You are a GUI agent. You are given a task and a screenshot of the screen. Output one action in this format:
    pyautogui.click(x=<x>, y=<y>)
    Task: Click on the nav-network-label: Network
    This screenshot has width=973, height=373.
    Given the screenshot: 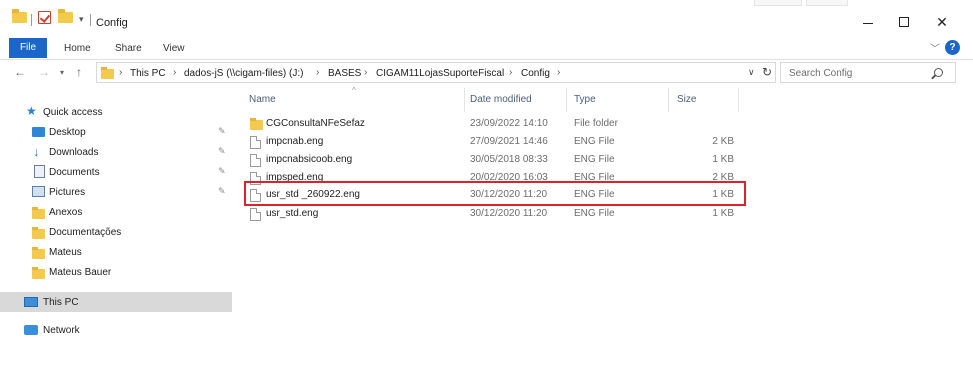 What is the action you would take?
    pyautogui.click(x=61, y=330)
    